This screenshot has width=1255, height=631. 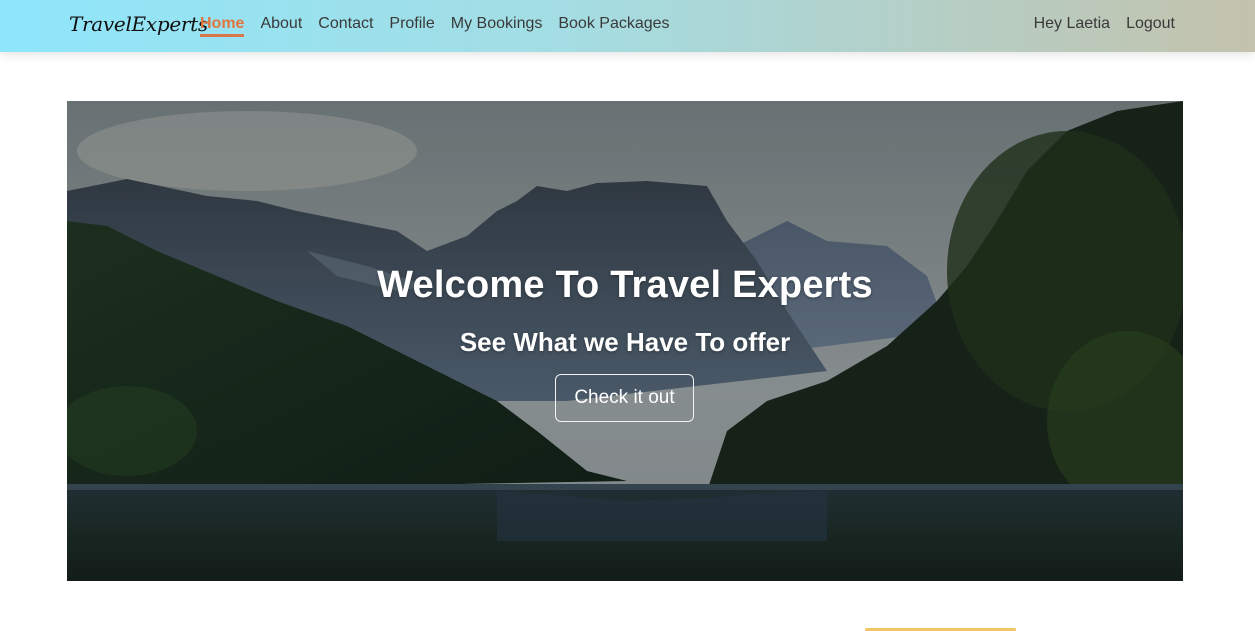 I want to click on hero-subtitle: See What we Have To offer, so click(x=625, y=342).